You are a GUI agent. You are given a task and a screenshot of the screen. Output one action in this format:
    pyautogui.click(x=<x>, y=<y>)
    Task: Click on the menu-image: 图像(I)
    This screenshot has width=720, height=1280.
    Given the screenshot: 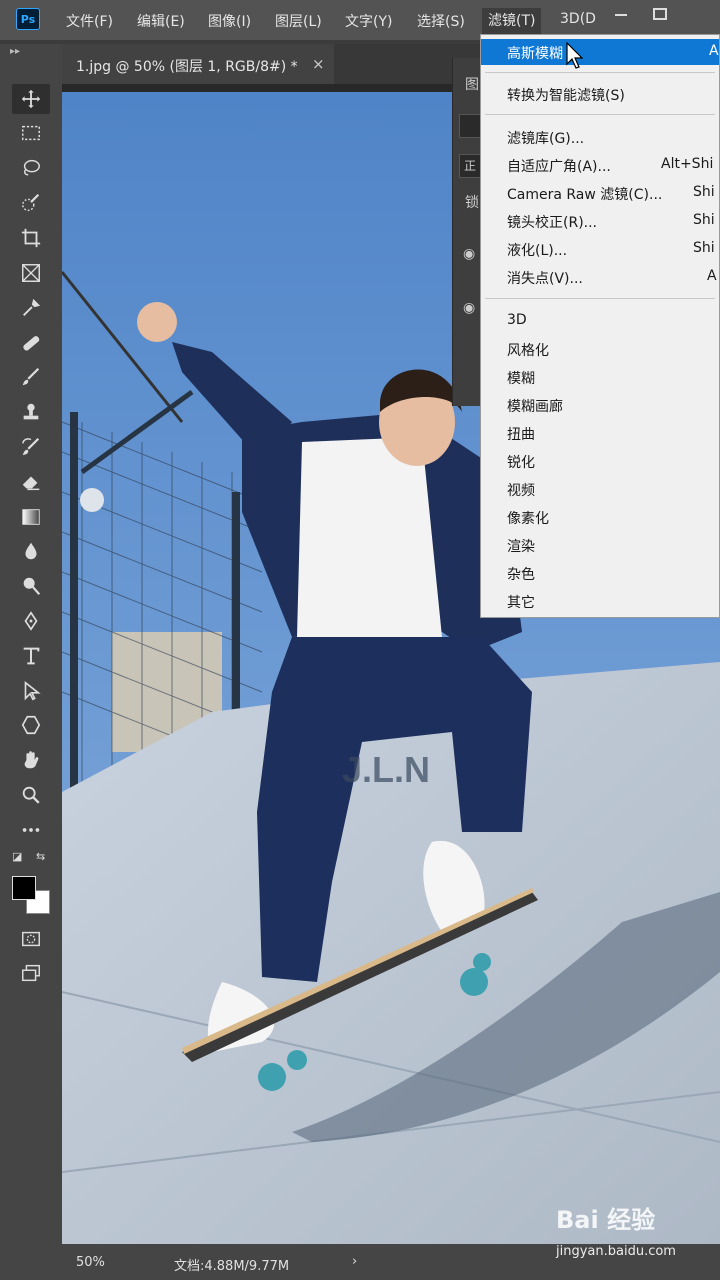 What is the action you would take?
    pyautogui.click(x=229, y=21)
    